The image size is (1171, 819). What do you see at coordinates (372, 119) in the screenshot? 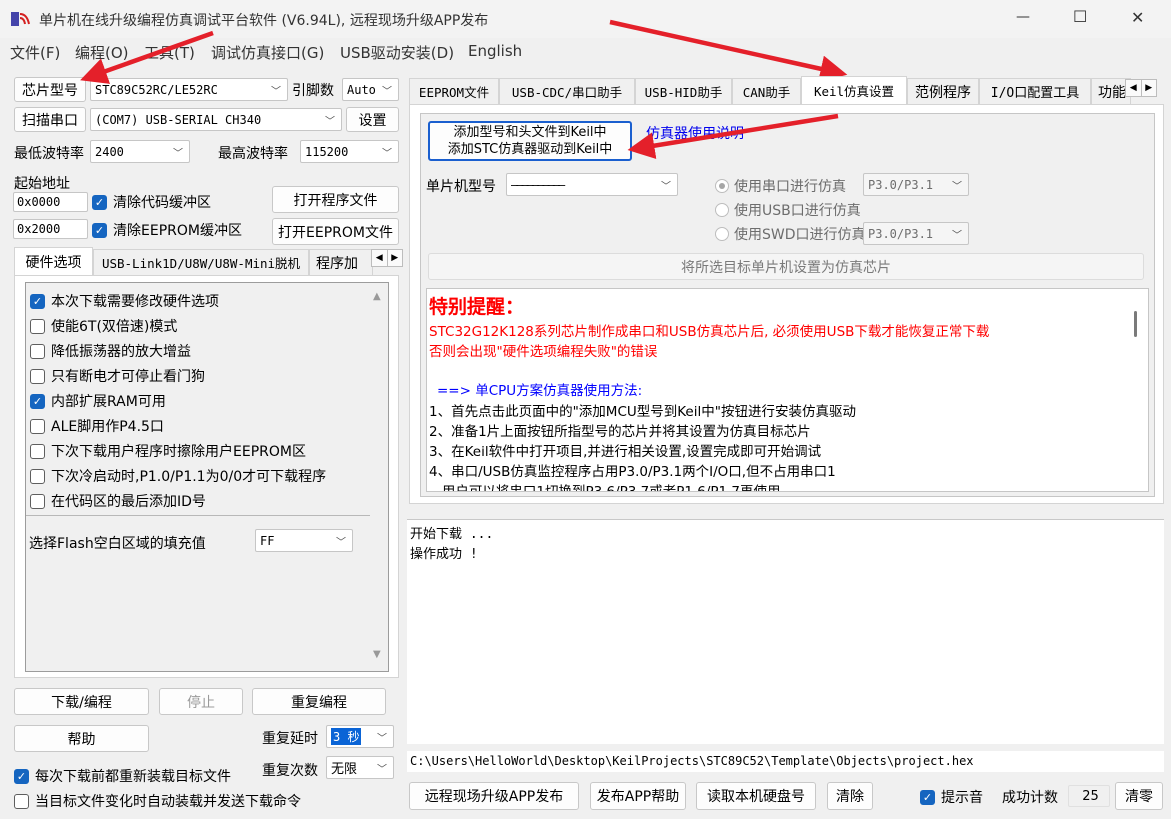
I see `settings-button: 设置` at bounding box center [372, 119].